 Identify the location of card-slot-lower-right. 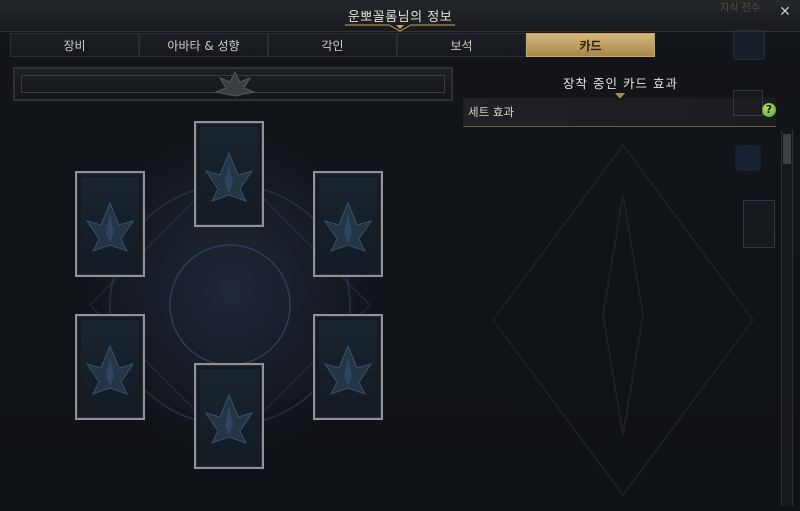
(348, 367).